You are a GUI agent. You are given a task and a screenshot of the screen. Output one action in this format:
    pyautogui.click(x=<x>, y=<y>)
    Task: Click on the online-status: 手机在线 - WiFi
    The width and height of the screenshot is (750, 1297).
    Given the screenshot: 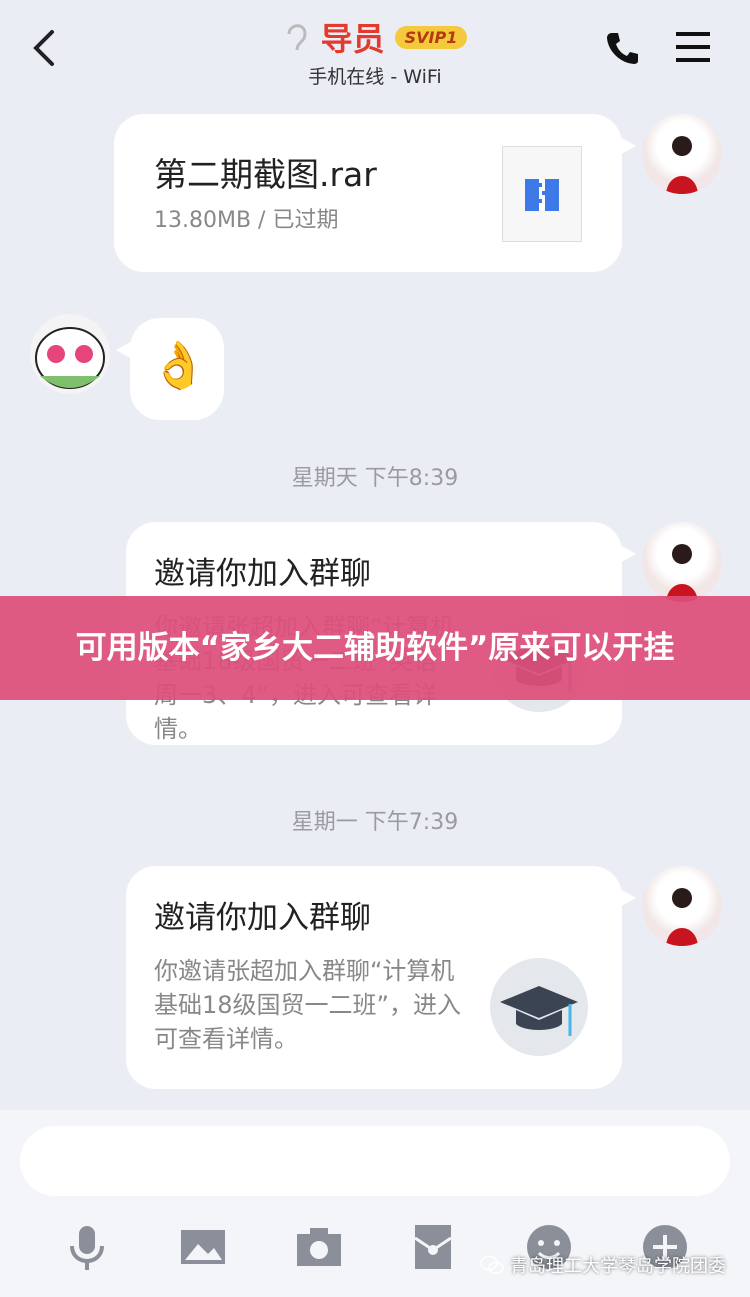 What is the action you would take?
    pyautogui.click(x=375, y=77)
    